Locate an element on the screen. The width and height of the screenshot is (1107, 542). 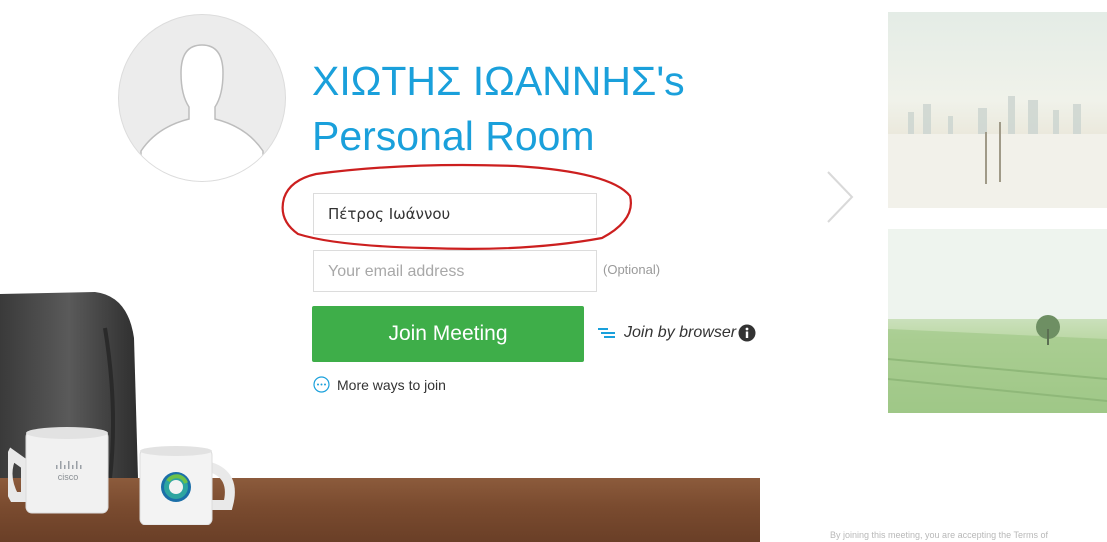
more-ways-to-join-link: More ways to join is located at coordinates (379, 384).